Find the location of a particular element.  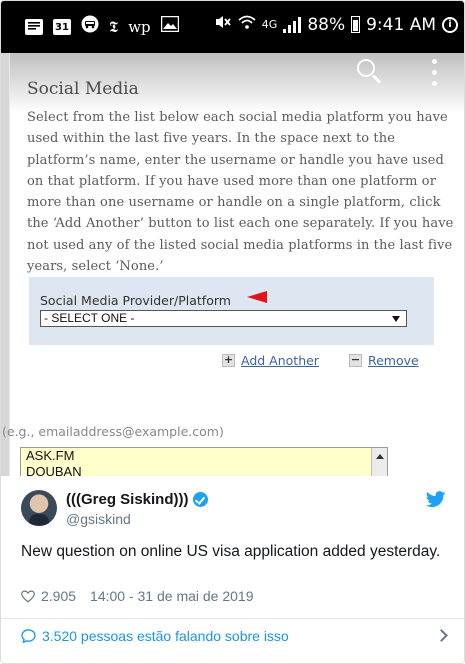

minus-icon: − is located at coordinates (355, 360).